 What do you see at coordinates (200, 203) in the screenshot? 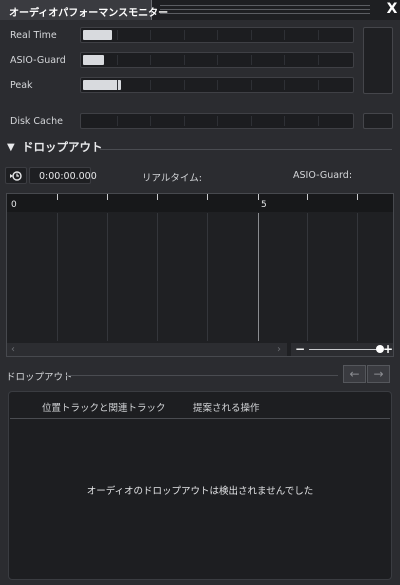
I see `timeline-ruler: 0 5` at bounding box center [200, 203].